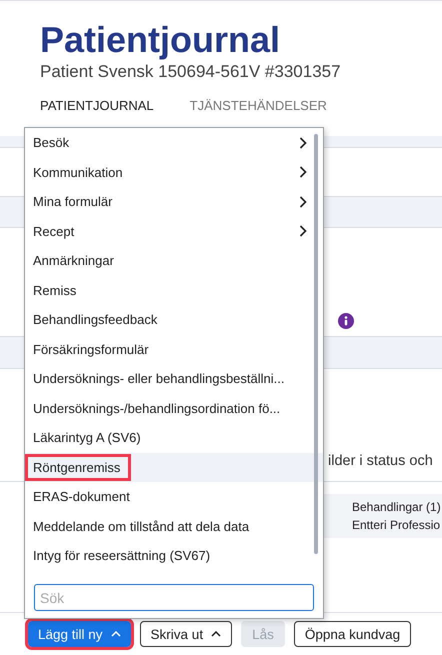  I want to click on patient-info: Patient Svensk 150694-561V #3301357, so click(191, 72).